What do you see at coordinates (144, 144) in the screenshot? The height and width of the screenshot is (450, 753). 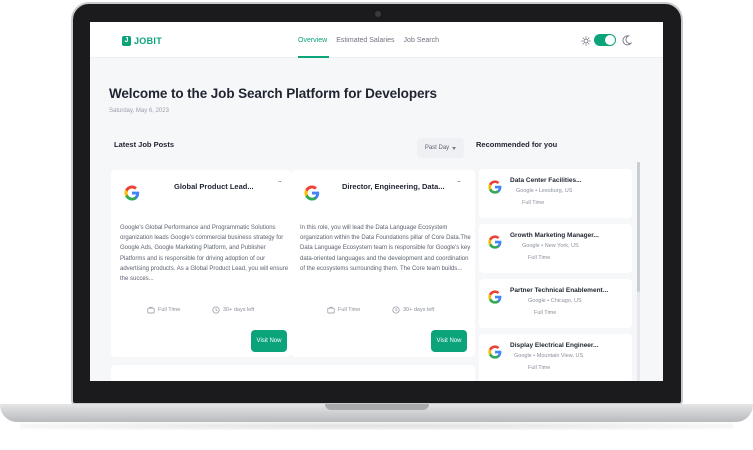 I see `latest-jobs-heading: Latest Job Posts` at bounding box center [144, 144].